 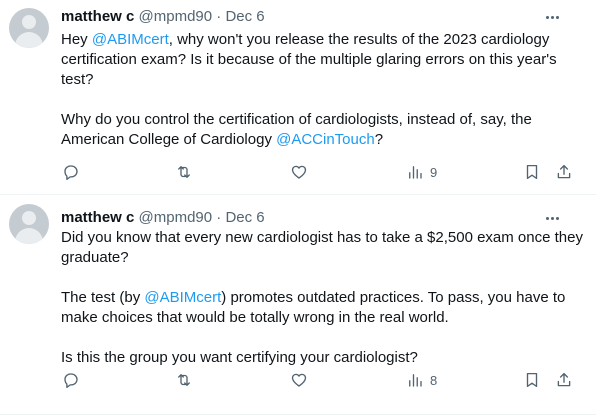 What do you see at coordinates (325, 139) in the screenshot?
I see `mention-link: @ACCinTouch` at bounding box center [325, 139].